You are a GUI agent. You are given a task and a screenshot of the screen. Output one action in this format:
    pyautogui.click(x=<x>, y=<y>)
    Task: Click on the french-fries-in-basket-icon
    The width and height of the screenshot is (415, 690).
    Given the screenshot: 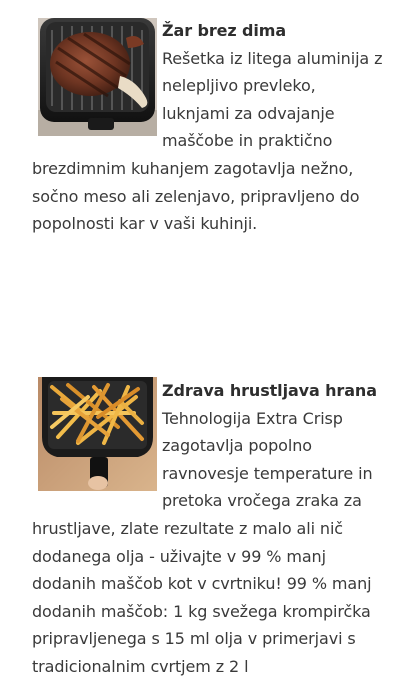 What is the action you would take?
    pyautogui.click(x=97, y=434)
    